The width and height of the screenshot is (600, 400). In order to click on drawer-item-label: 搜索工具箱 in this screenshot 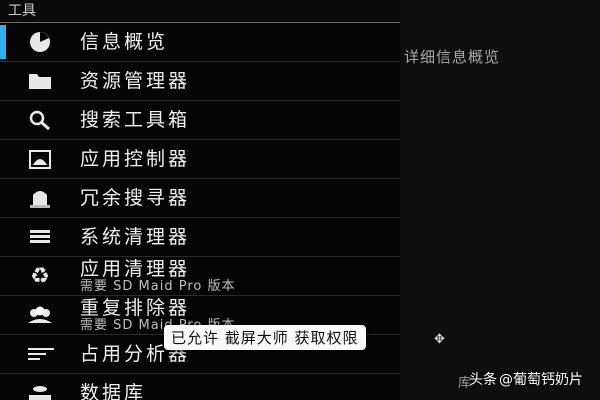, I will do `click(135, 119)`.